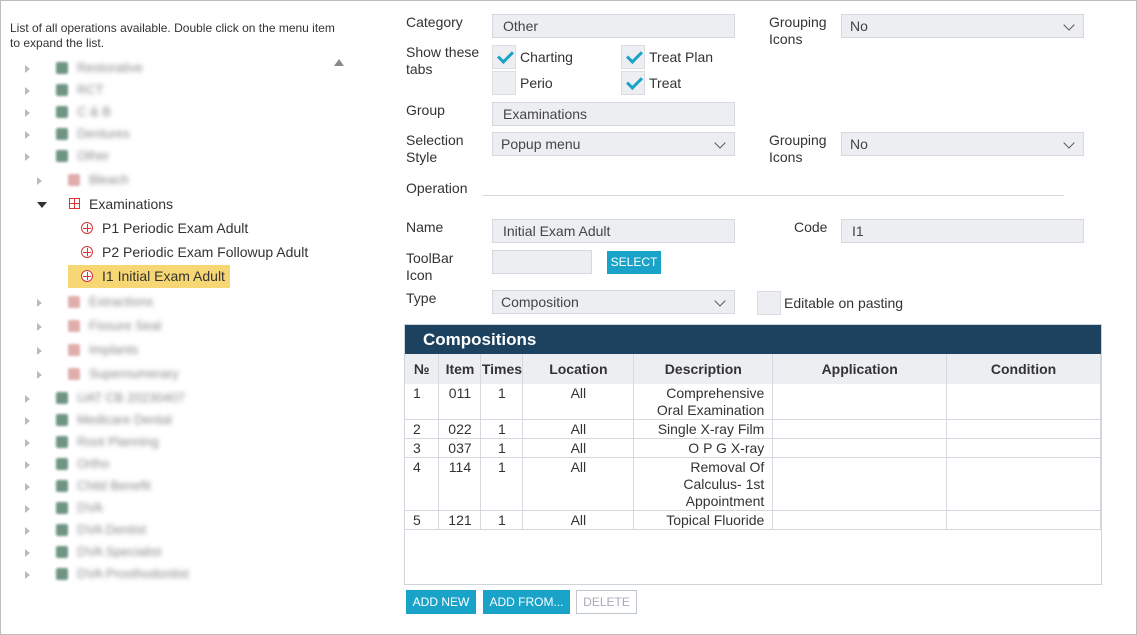 This screenshot has height=635, width=1137. Describe the element at coordinates (1023, 369) in the screenshot. I see `col-condition: Condition` at that location.